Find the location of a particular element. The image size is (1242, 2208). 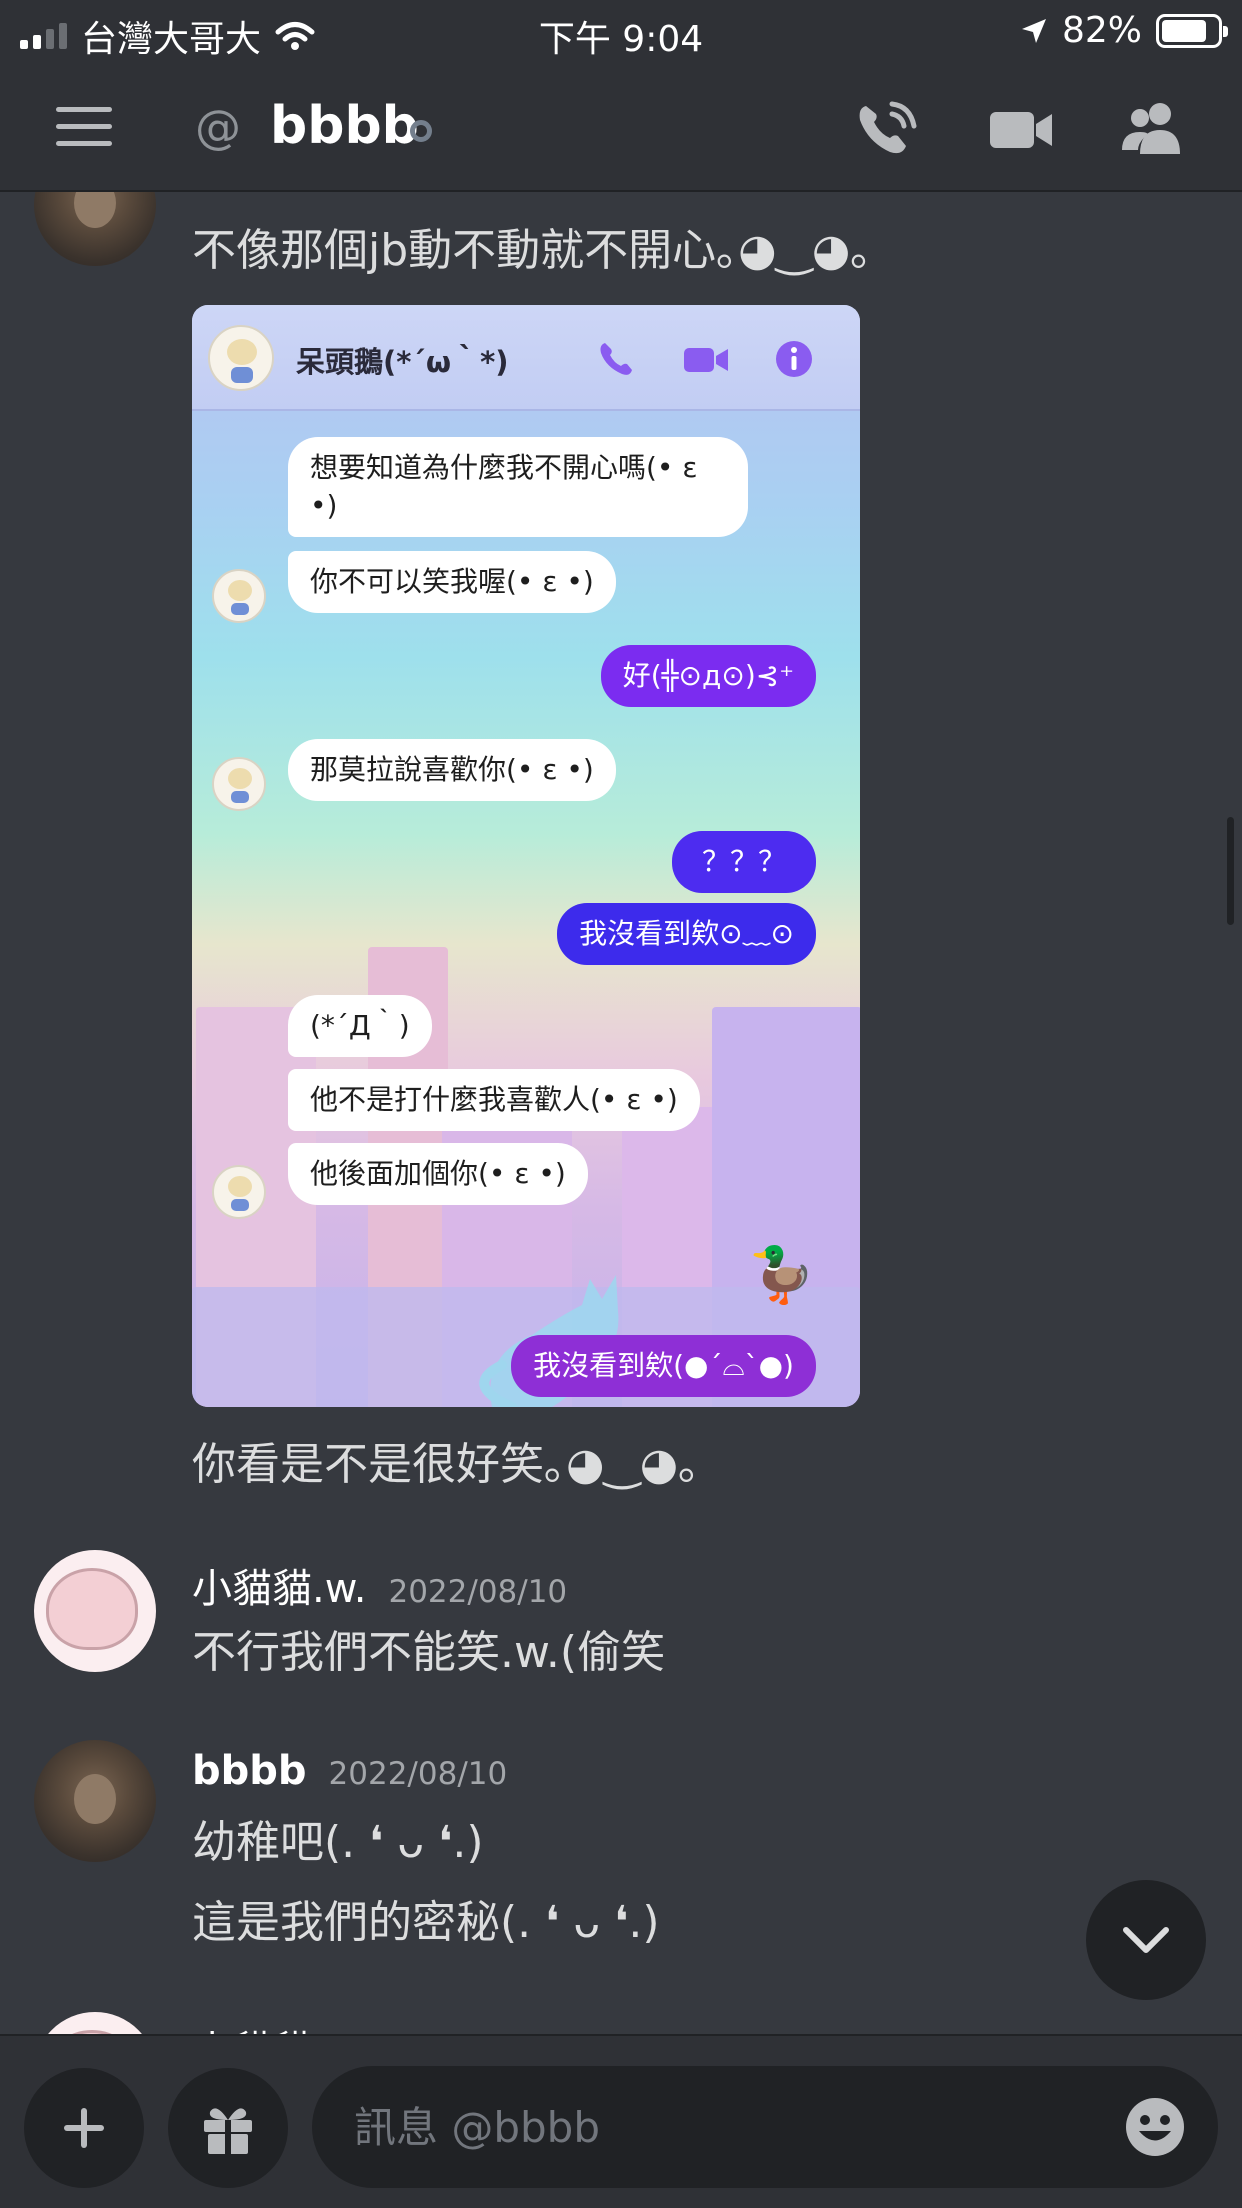

battery-level-fill is located at coordinates (1184, 30).